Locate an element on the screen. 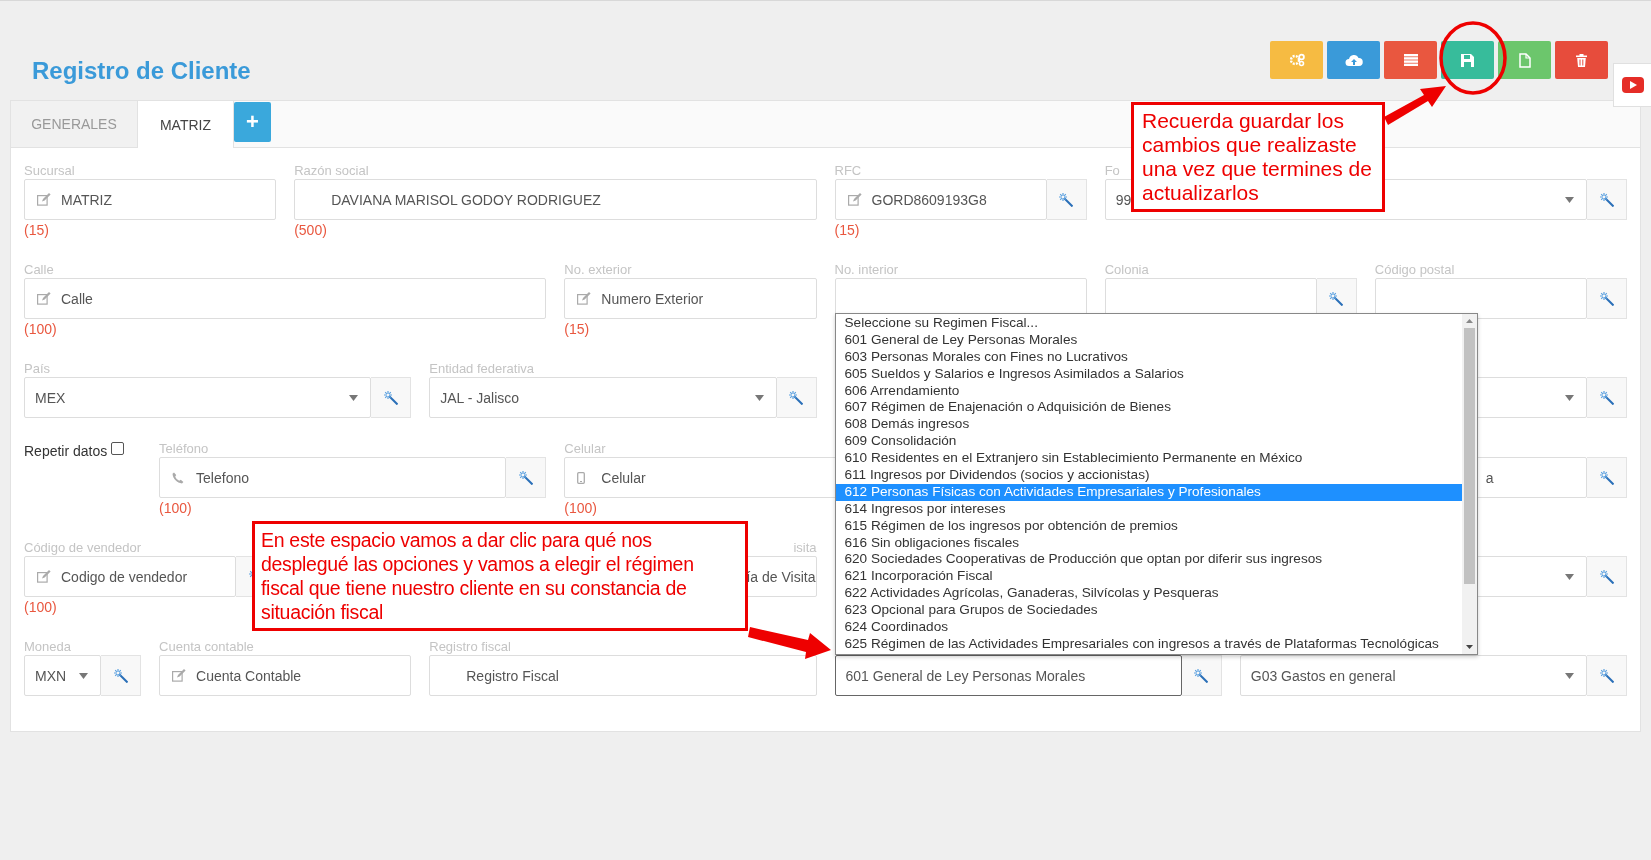 Image resolution: width=1651 pixels, height=860 pixels. checkbox-label: Repetir datos is located at coordinates (66, 451).